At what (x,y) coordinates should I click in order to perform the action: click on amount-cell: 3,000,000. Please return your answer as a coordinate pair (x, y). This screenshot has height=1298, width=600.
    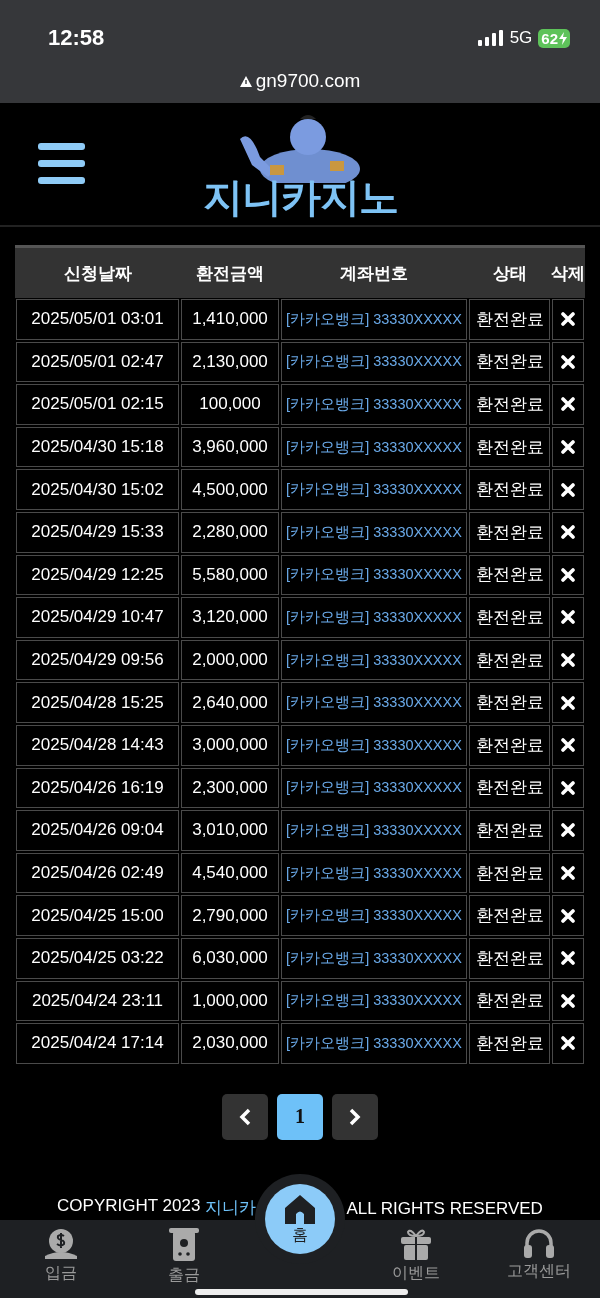
    Looking at the image, I should click on (230, 745).